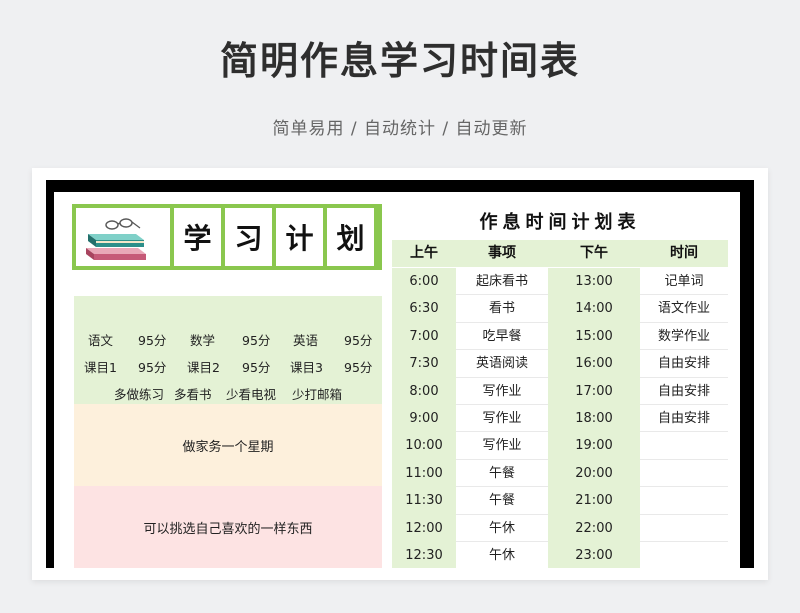  Describe the element at coordinates (594, 309) in the screenshot. I see `pm-time: 14:00` at that location.